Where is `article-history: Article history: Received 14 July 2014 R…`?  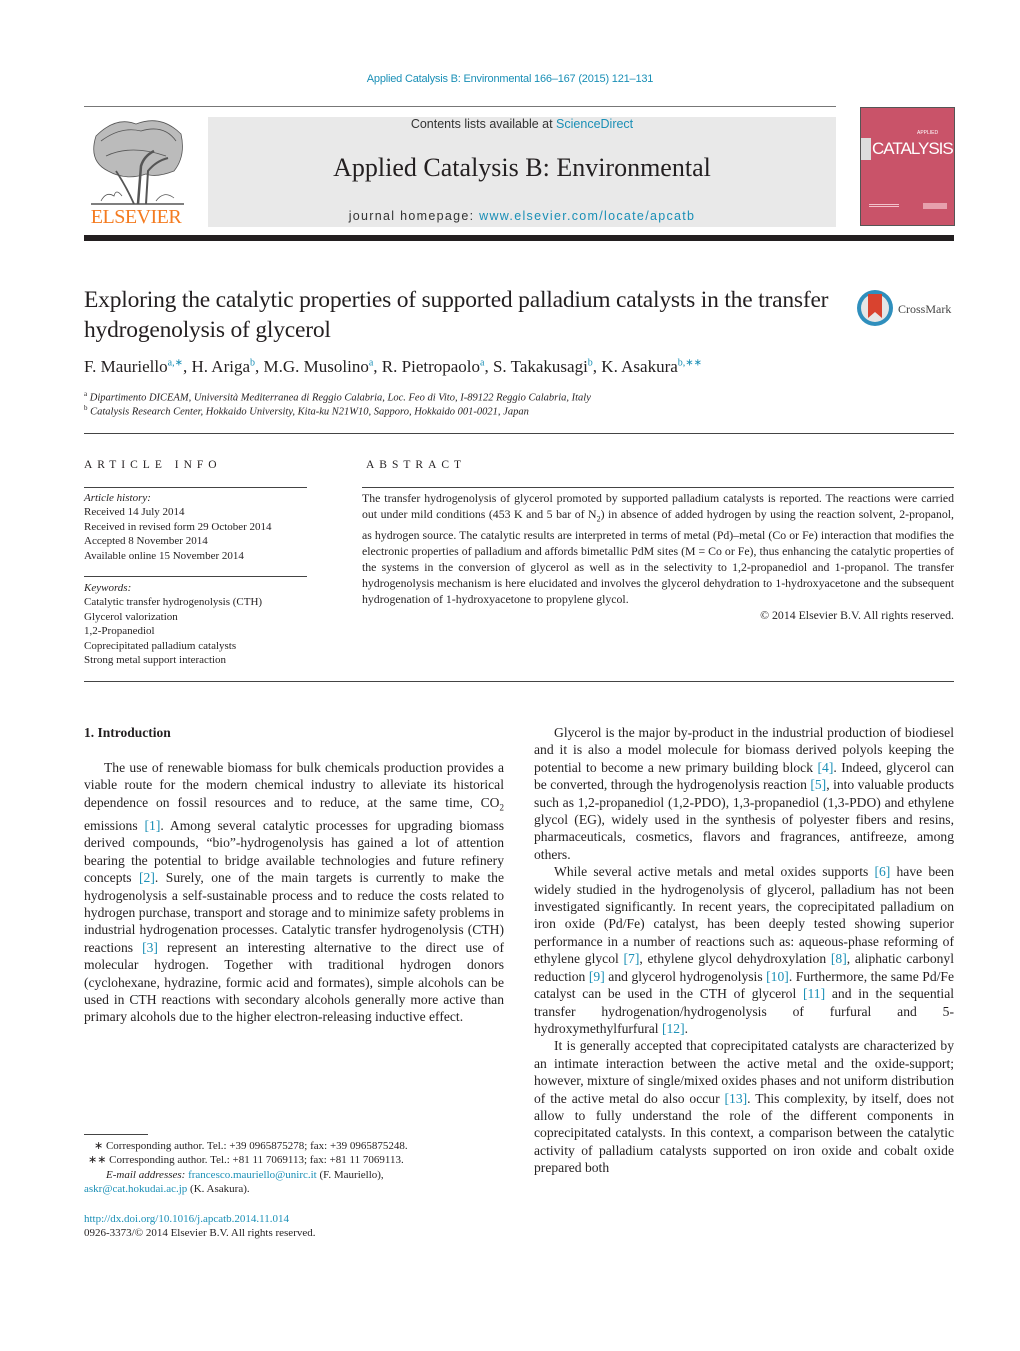 article-history: Article history: Received 14 July 2014 R… is located at coordinates (178, 527).